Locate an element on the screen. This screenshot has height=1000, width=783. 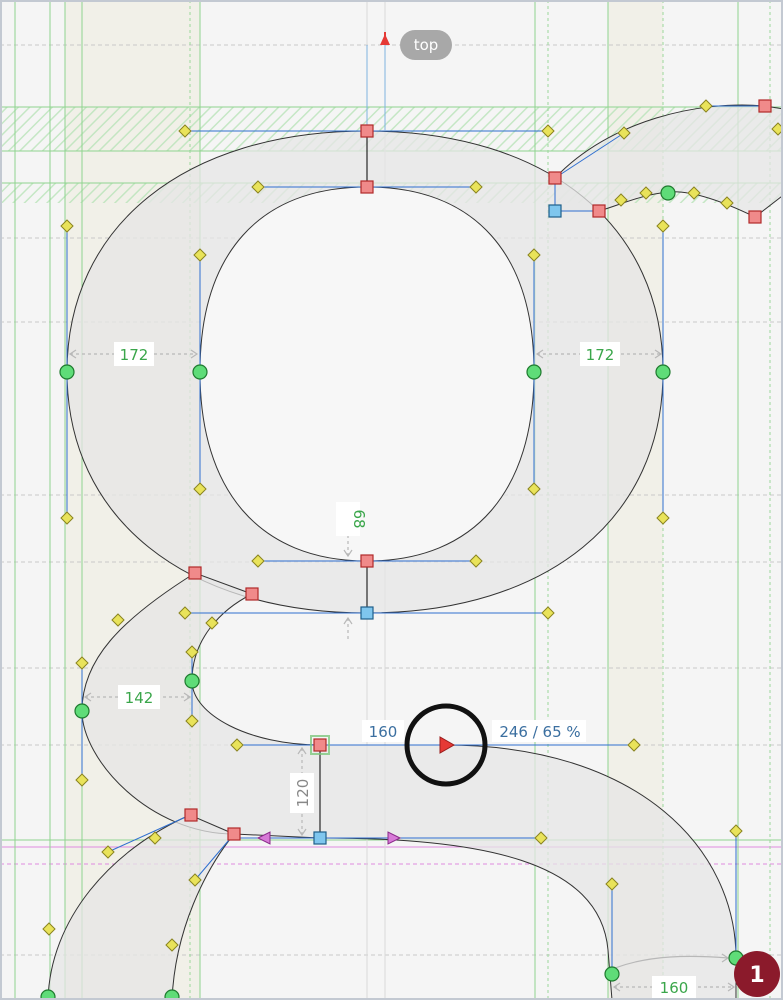
notification-badge: 1 is located at coordinates (757, 974).